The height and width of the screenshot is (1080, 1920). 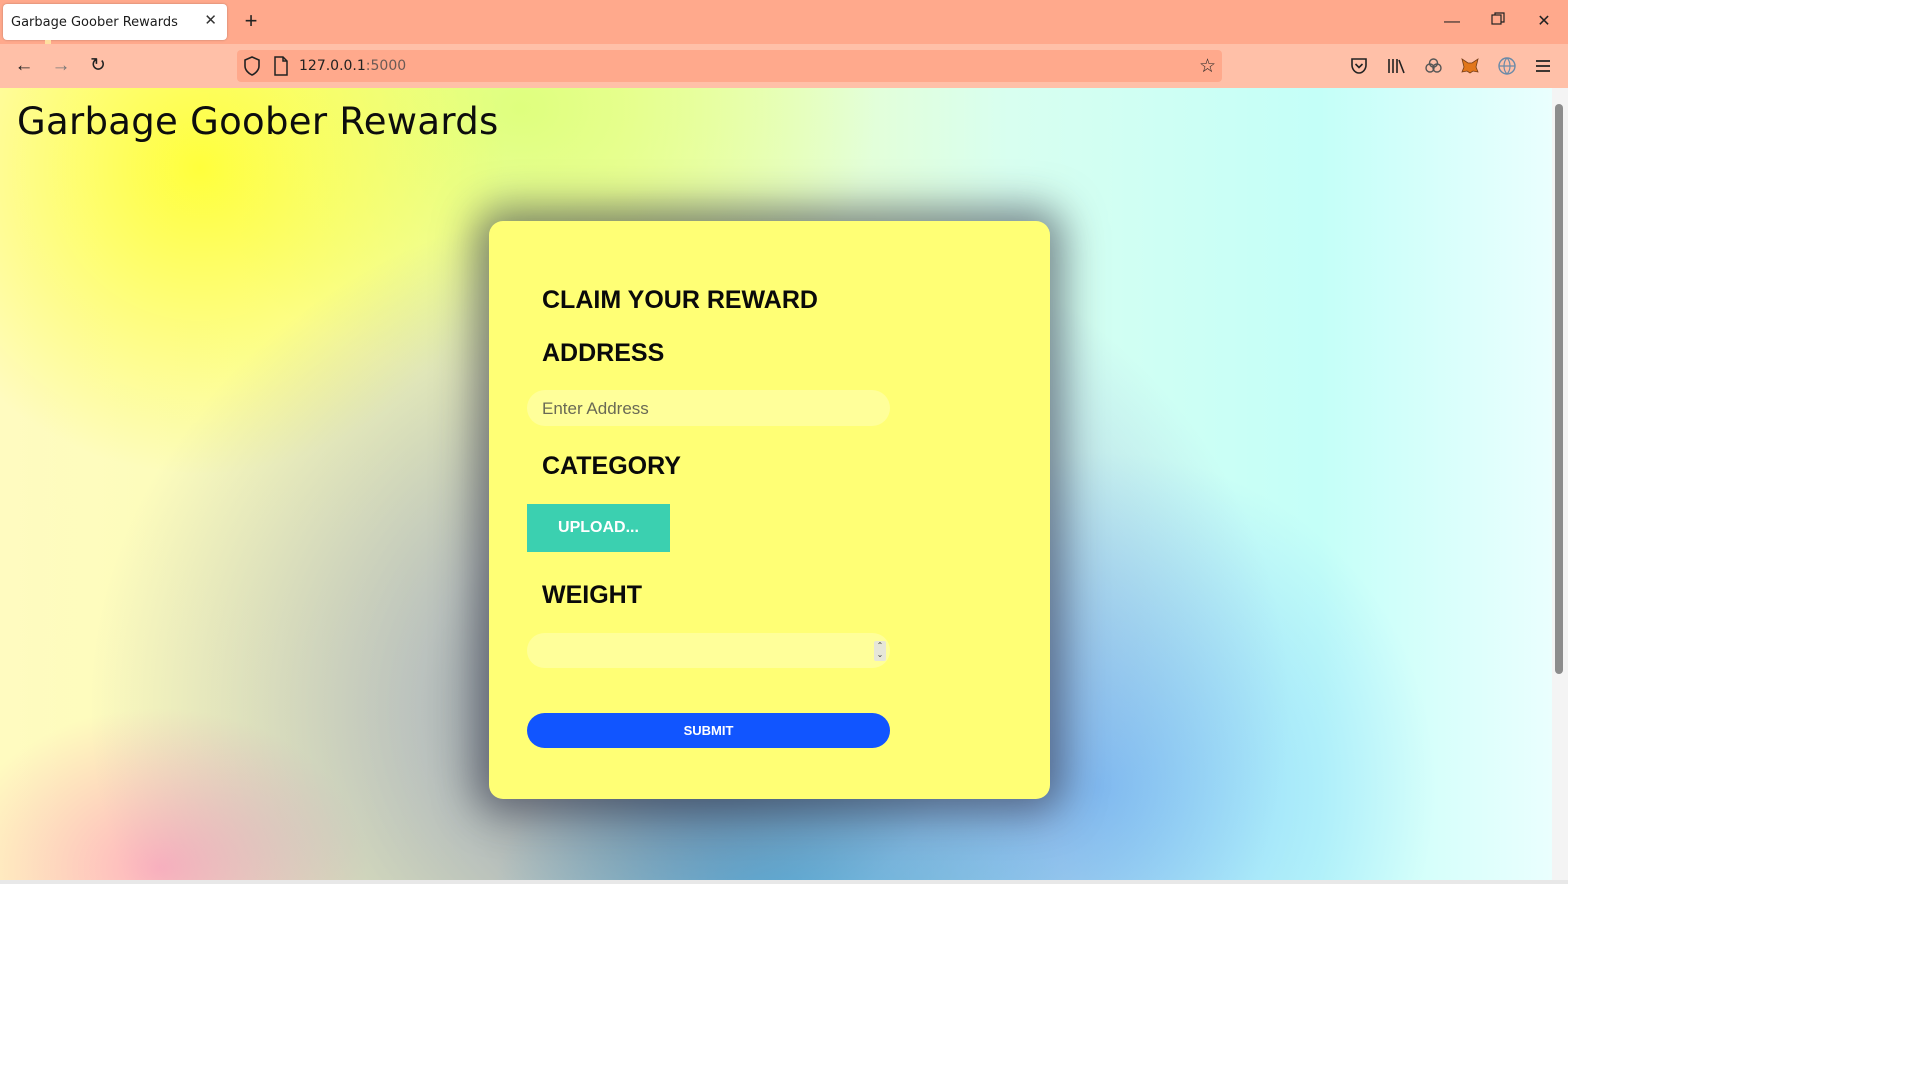 I want to click on weight-label: WEIGHT, so click(x=592, y=595).